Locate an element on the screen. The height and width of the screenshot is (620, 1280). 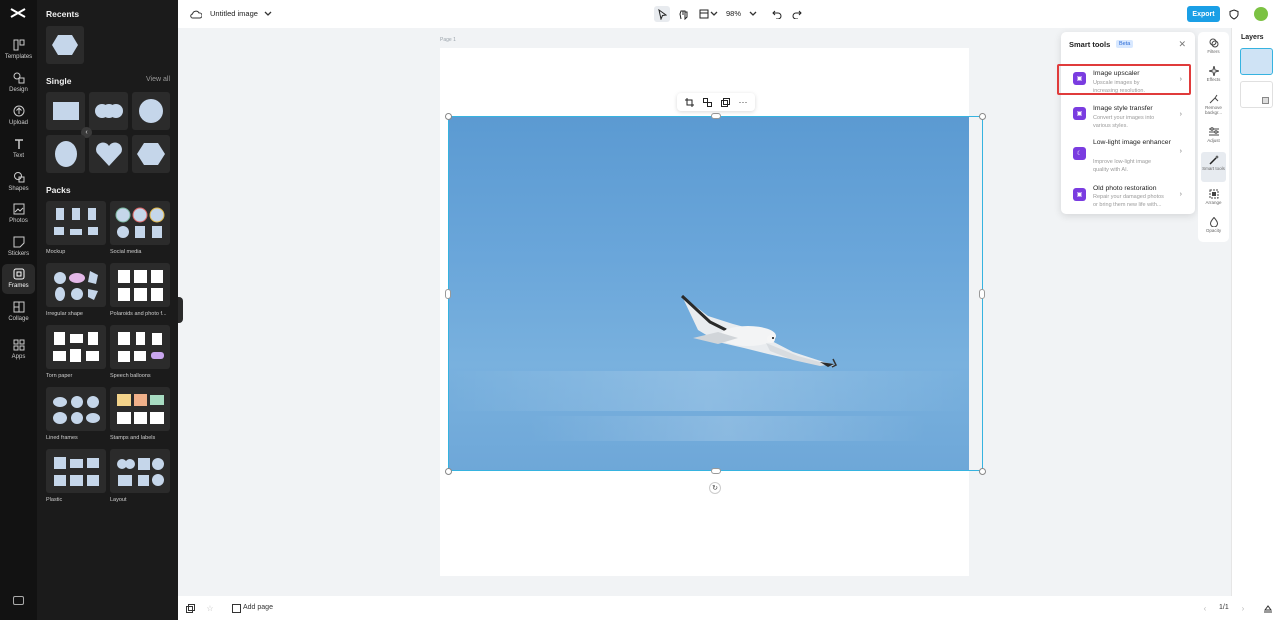
rail-item-design: Design is located at coordinates (18, 83).